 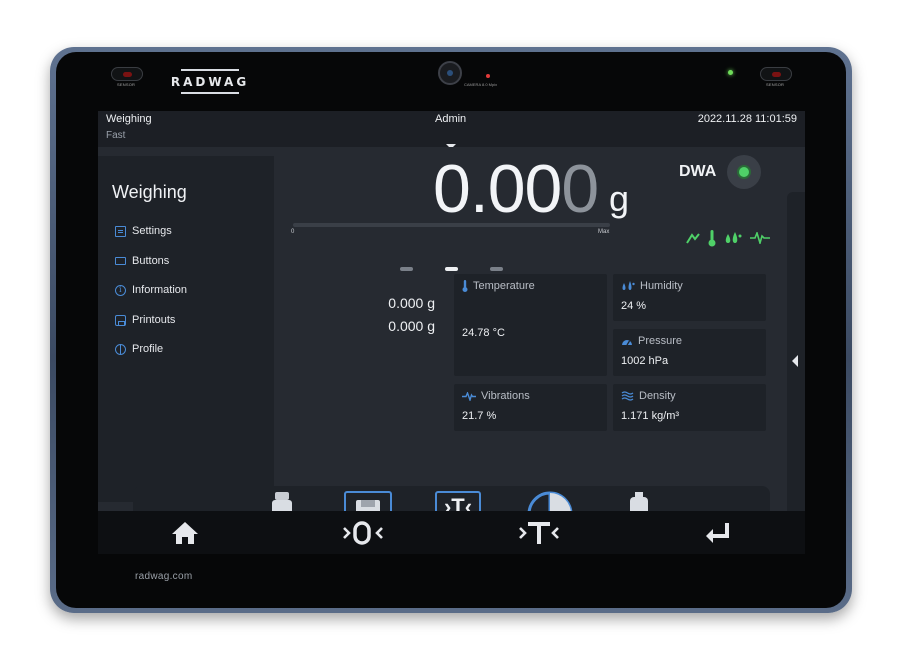 I want to click on tare-icon, so click(x=539, y=533).